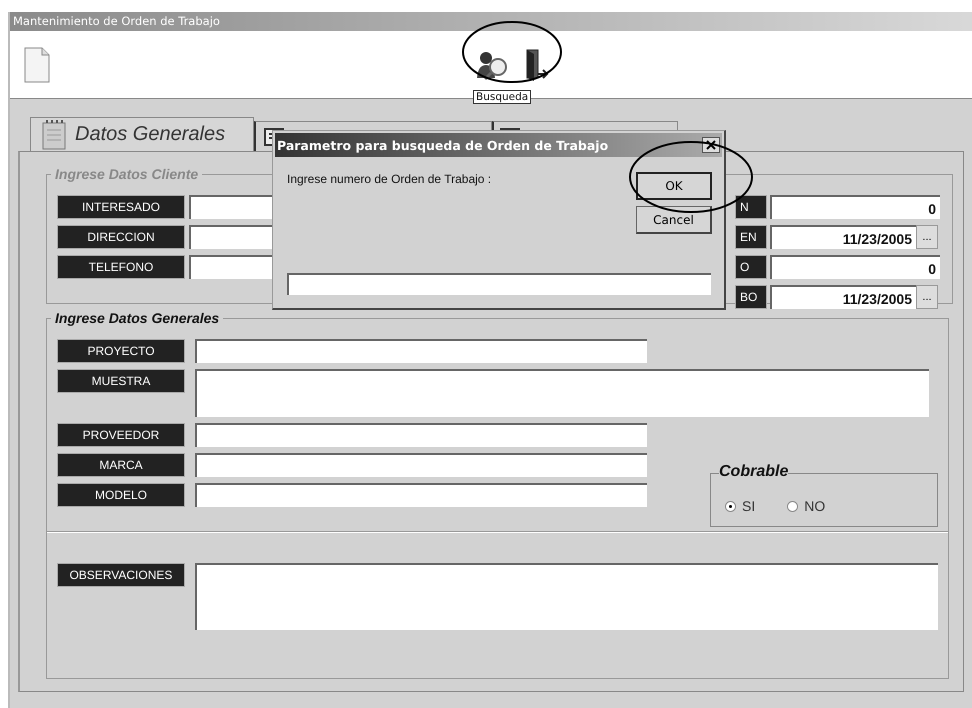 The width and height of the screenshot is (972, 708). Describe the element at coordinates (502, 97) in the screenshot. I see `tooltip: Busqueda` at that location.